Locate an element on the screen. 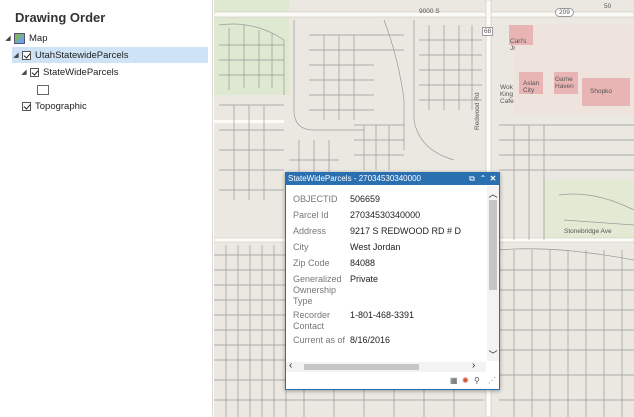 The image size is (634, 417). map-icon is located at coordinates (19, 38).